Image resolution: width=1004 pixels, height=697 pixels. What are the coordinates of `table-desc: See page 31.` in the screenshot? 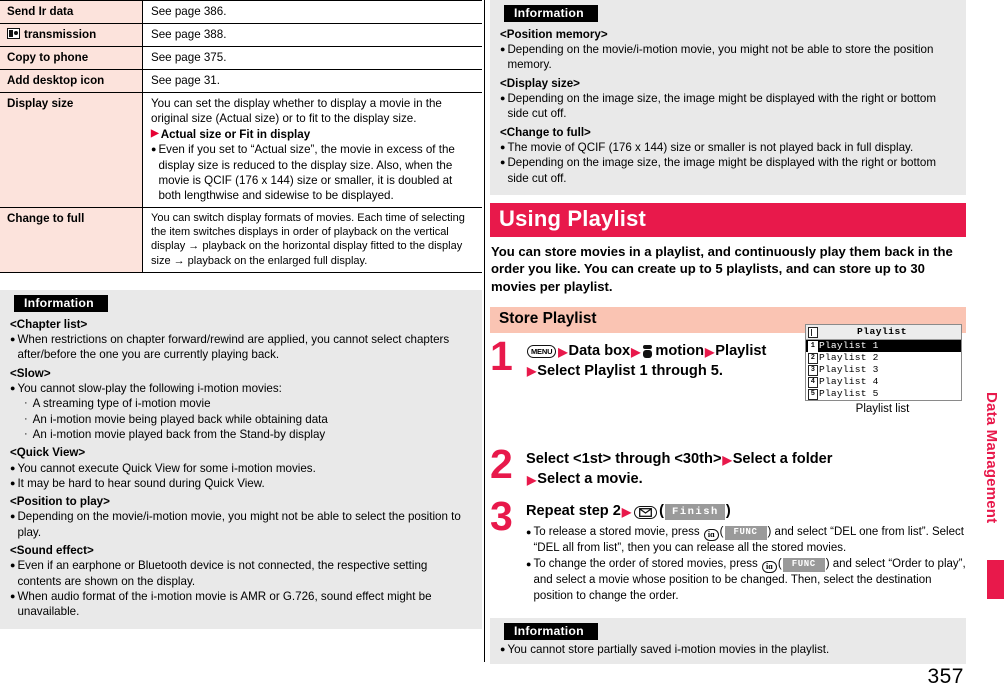 It's located at (312, 81).